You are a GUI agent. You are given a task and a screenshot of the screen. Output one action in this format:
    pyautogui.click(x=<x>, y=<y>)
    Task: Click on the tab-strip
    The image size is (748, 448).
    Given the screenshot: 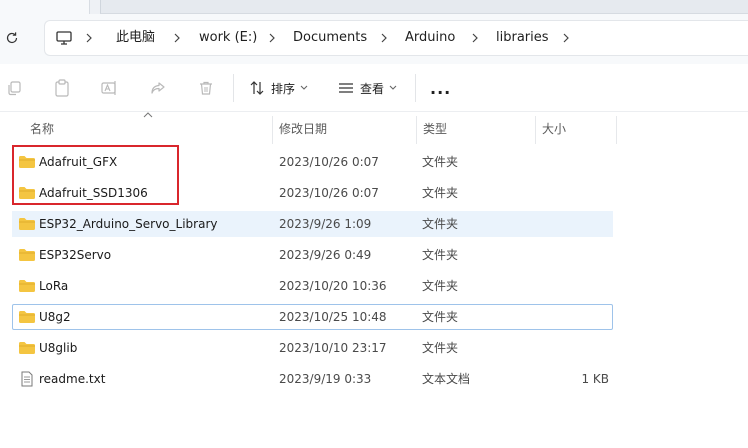 What is the action you would take?
    pyautogui.click(x=374, y=7)
    